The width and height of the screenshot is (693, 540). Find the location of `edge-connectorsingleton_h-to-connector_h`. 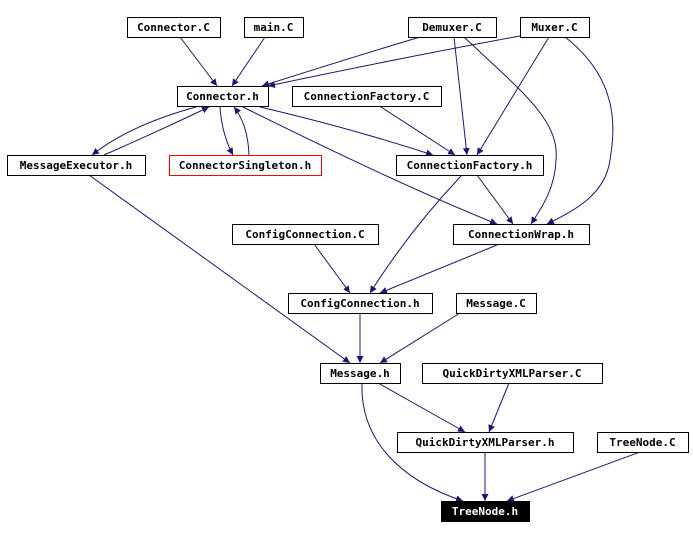

edge-connectorsingleton_h-to-connector_h is located at coordinates (241, 131).